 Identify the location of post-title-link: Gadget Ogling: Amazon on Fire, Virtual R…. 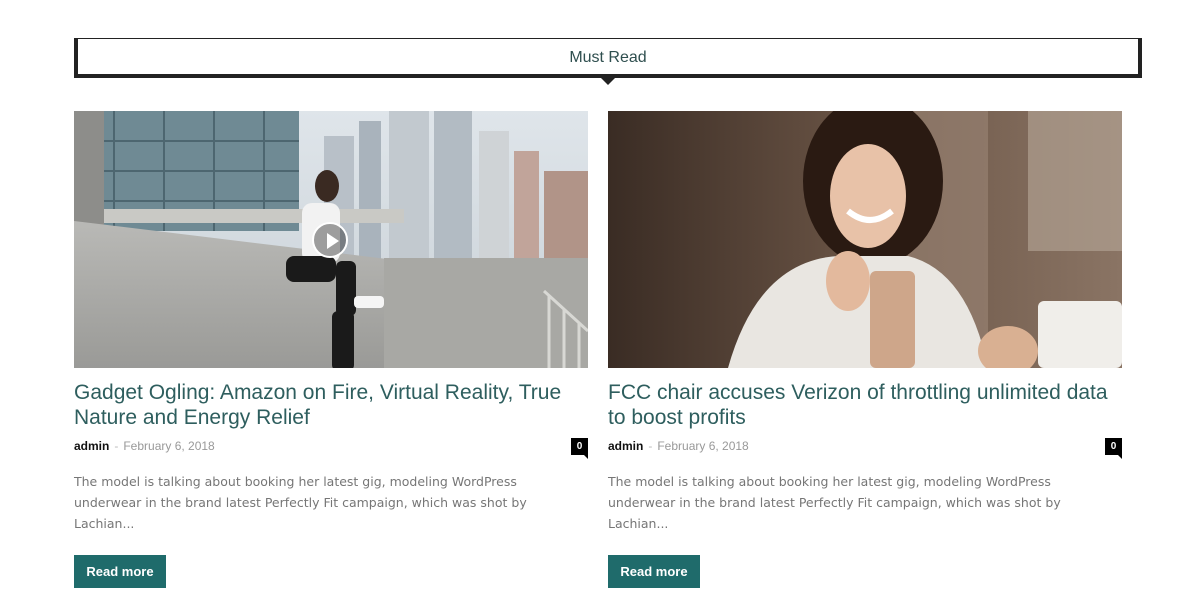
(331, 405).